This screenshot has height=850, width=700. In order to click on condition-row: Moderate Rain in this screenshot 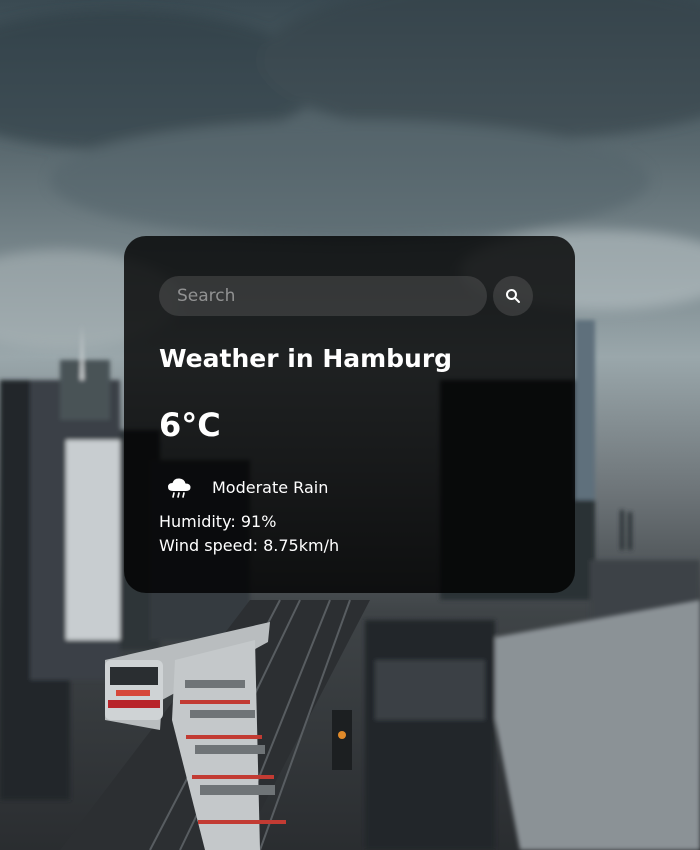, I will do `click(247, 487)`.